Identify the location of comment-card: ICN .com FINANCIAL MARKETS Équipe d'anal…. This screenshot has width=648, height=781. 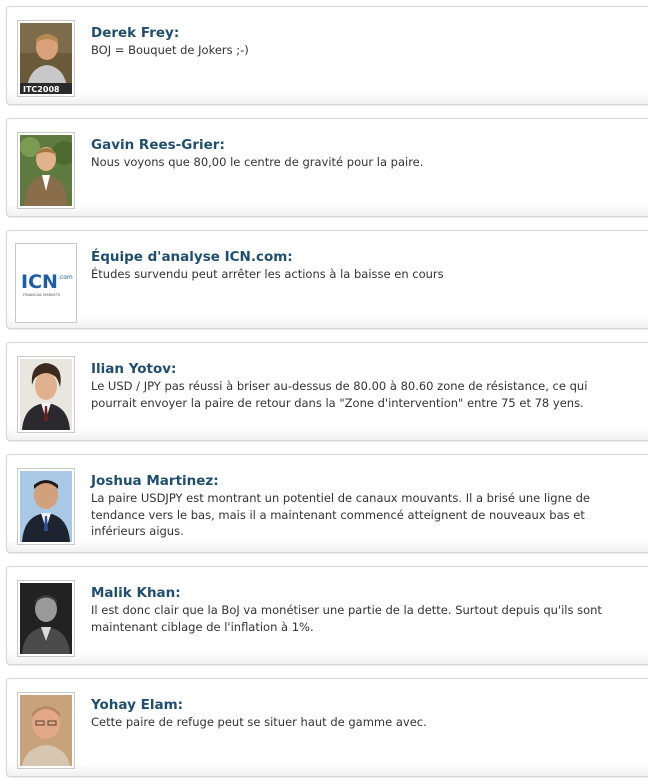
(327, 279).